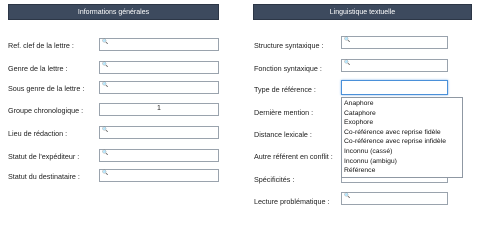  What do you see at coordinates (402, 162) in the screenshot?
I see `option-inconnu-ambigu: Inconnu (ambigu)` at bounding box center [402, 162].